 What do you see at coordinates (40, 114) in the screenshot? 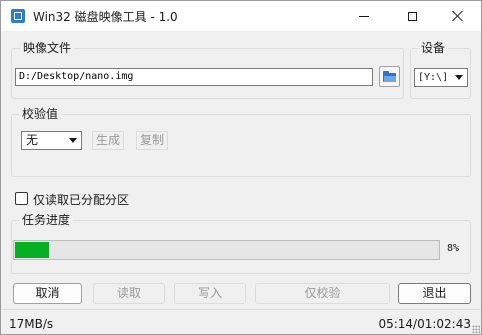
I see `hash-group-label: 校验值` at bounding box center [40, 114].